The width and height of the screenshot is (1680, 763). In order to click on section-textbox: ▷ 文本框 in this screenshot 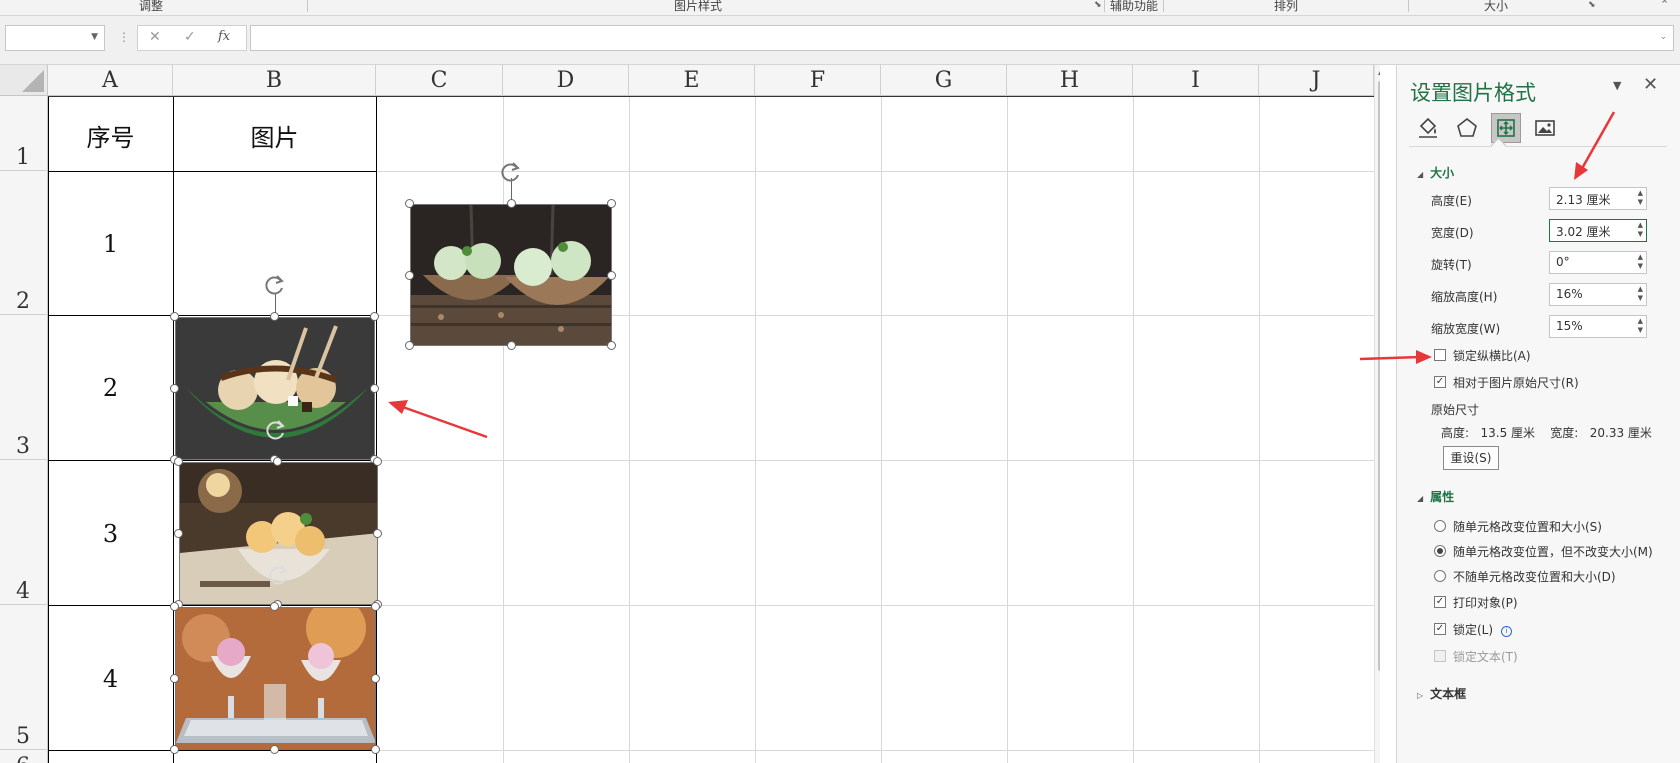, I will do `click(1441, 693)`.